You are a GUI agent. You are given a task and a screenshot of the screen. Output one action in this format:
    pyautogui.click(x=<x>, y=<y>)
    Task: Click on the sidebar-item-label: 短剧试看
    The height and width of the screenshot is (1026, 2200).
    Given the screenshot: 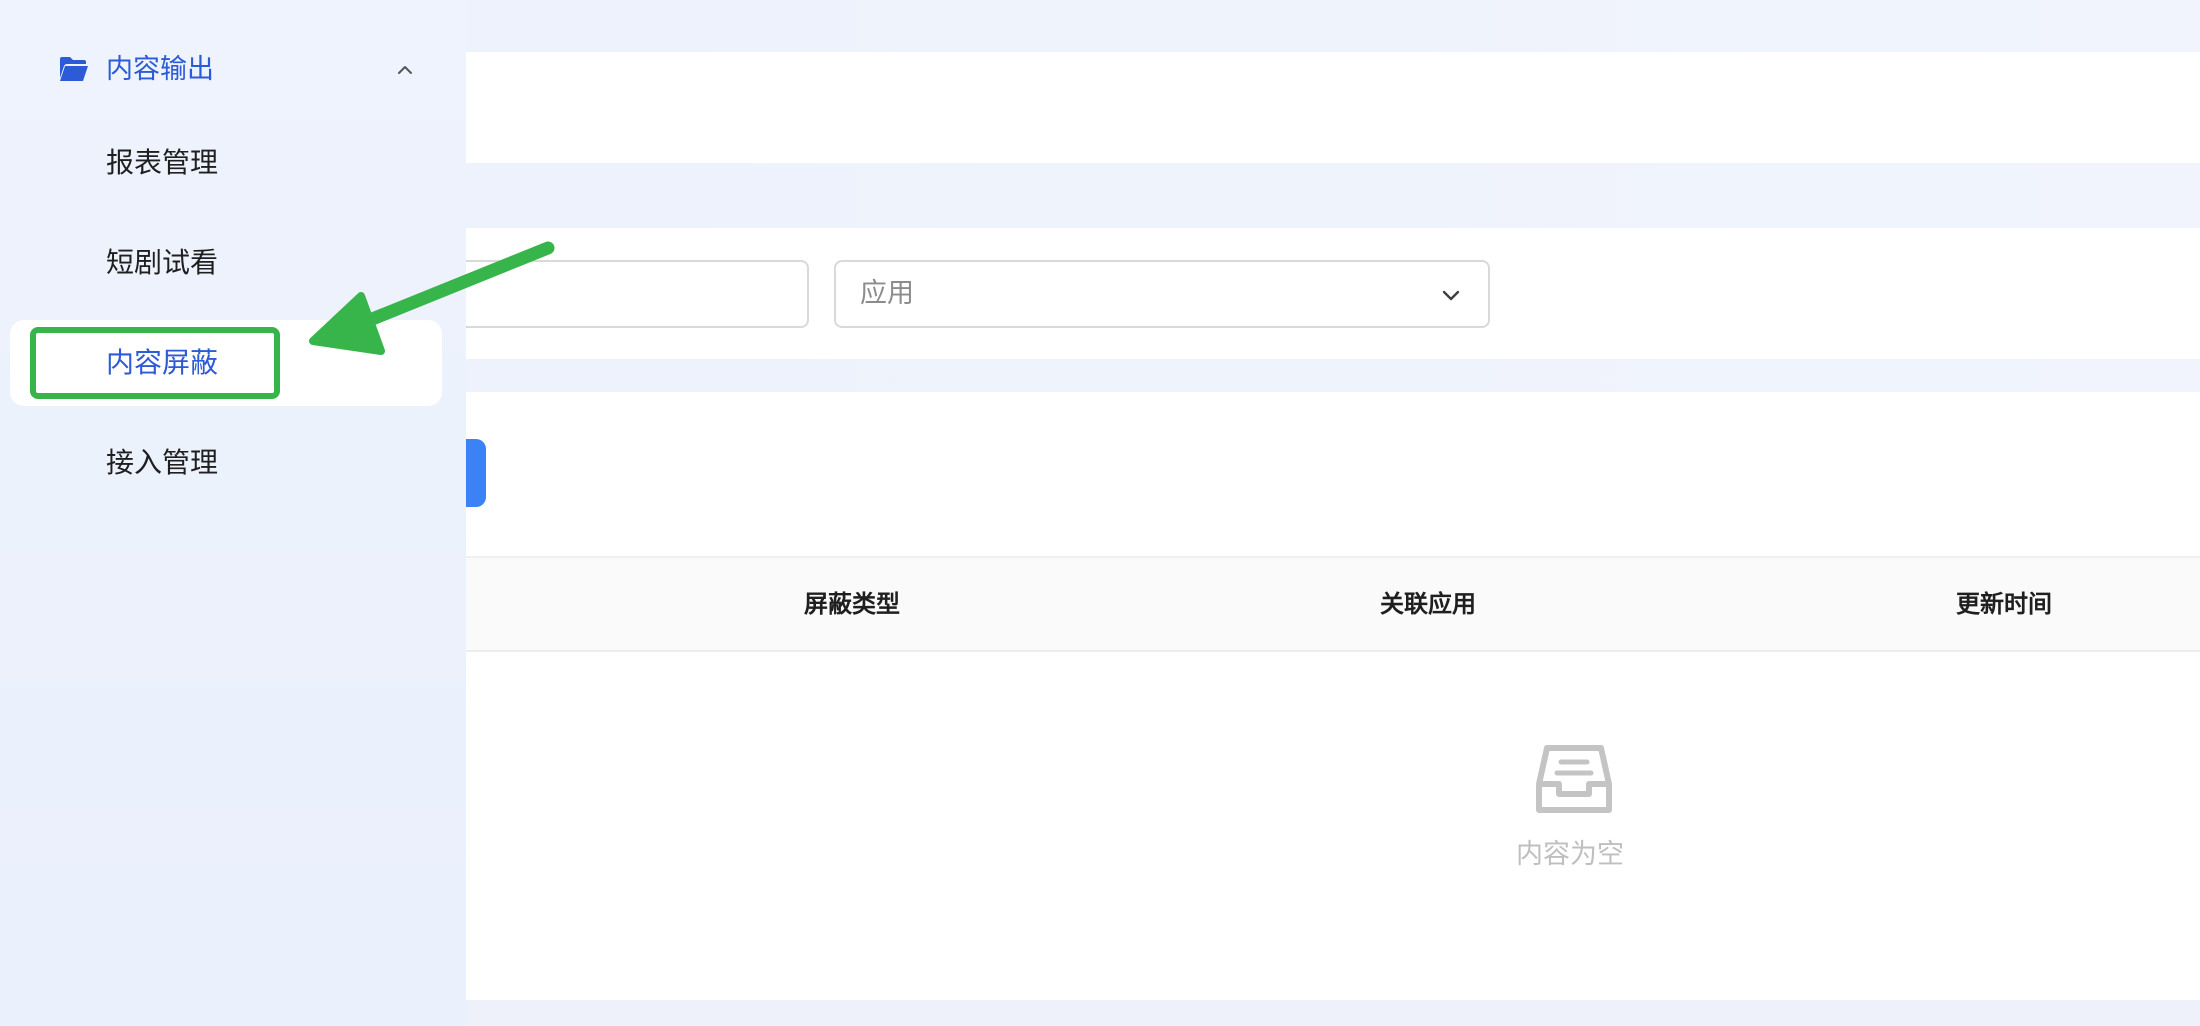 What is the action you would take?
    pyautogui.click(x=162, y=262)
    